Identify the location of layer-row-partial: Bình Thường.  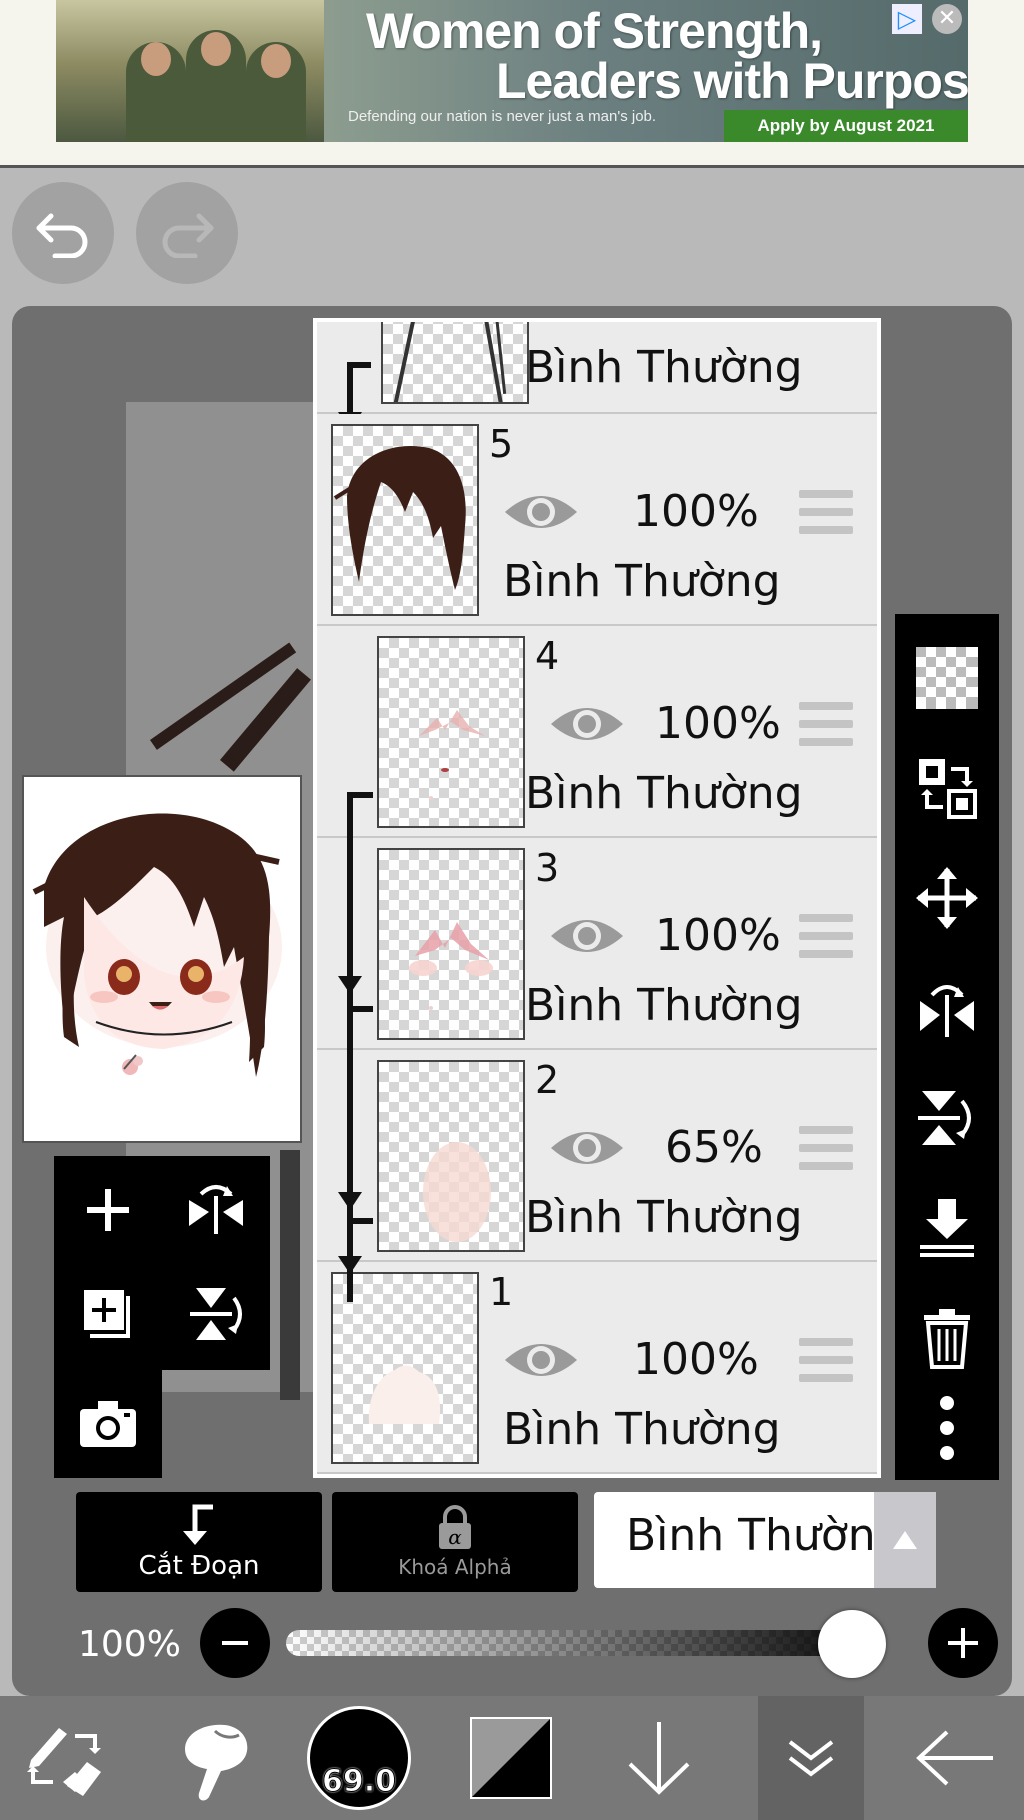
(597, 368).